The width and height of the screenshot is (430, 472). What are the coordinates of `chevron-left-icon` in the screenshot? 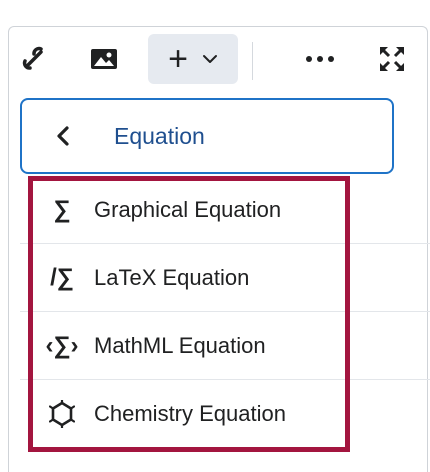 It's located at (69, 136).